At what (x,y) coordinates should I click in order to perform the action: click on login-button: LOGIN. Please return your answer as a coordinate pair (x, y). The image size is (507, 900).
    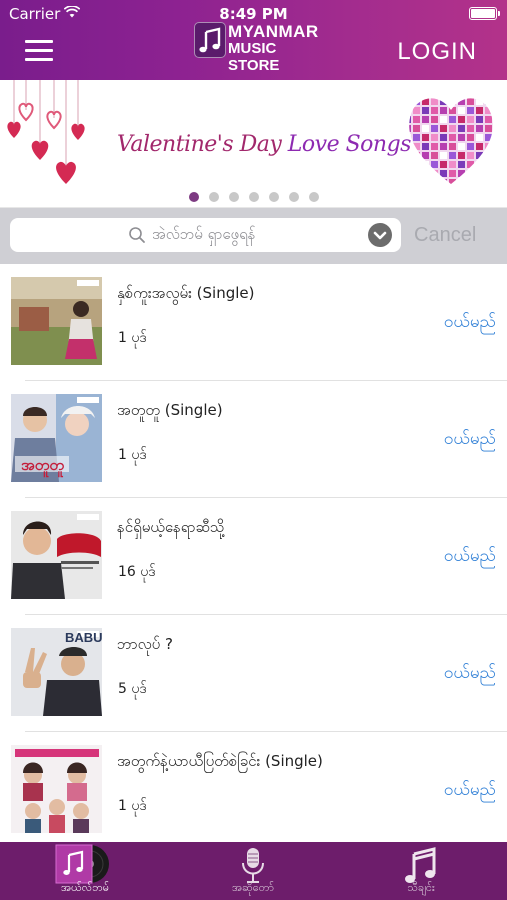
    Looking at the image, I should click on (437, 52).